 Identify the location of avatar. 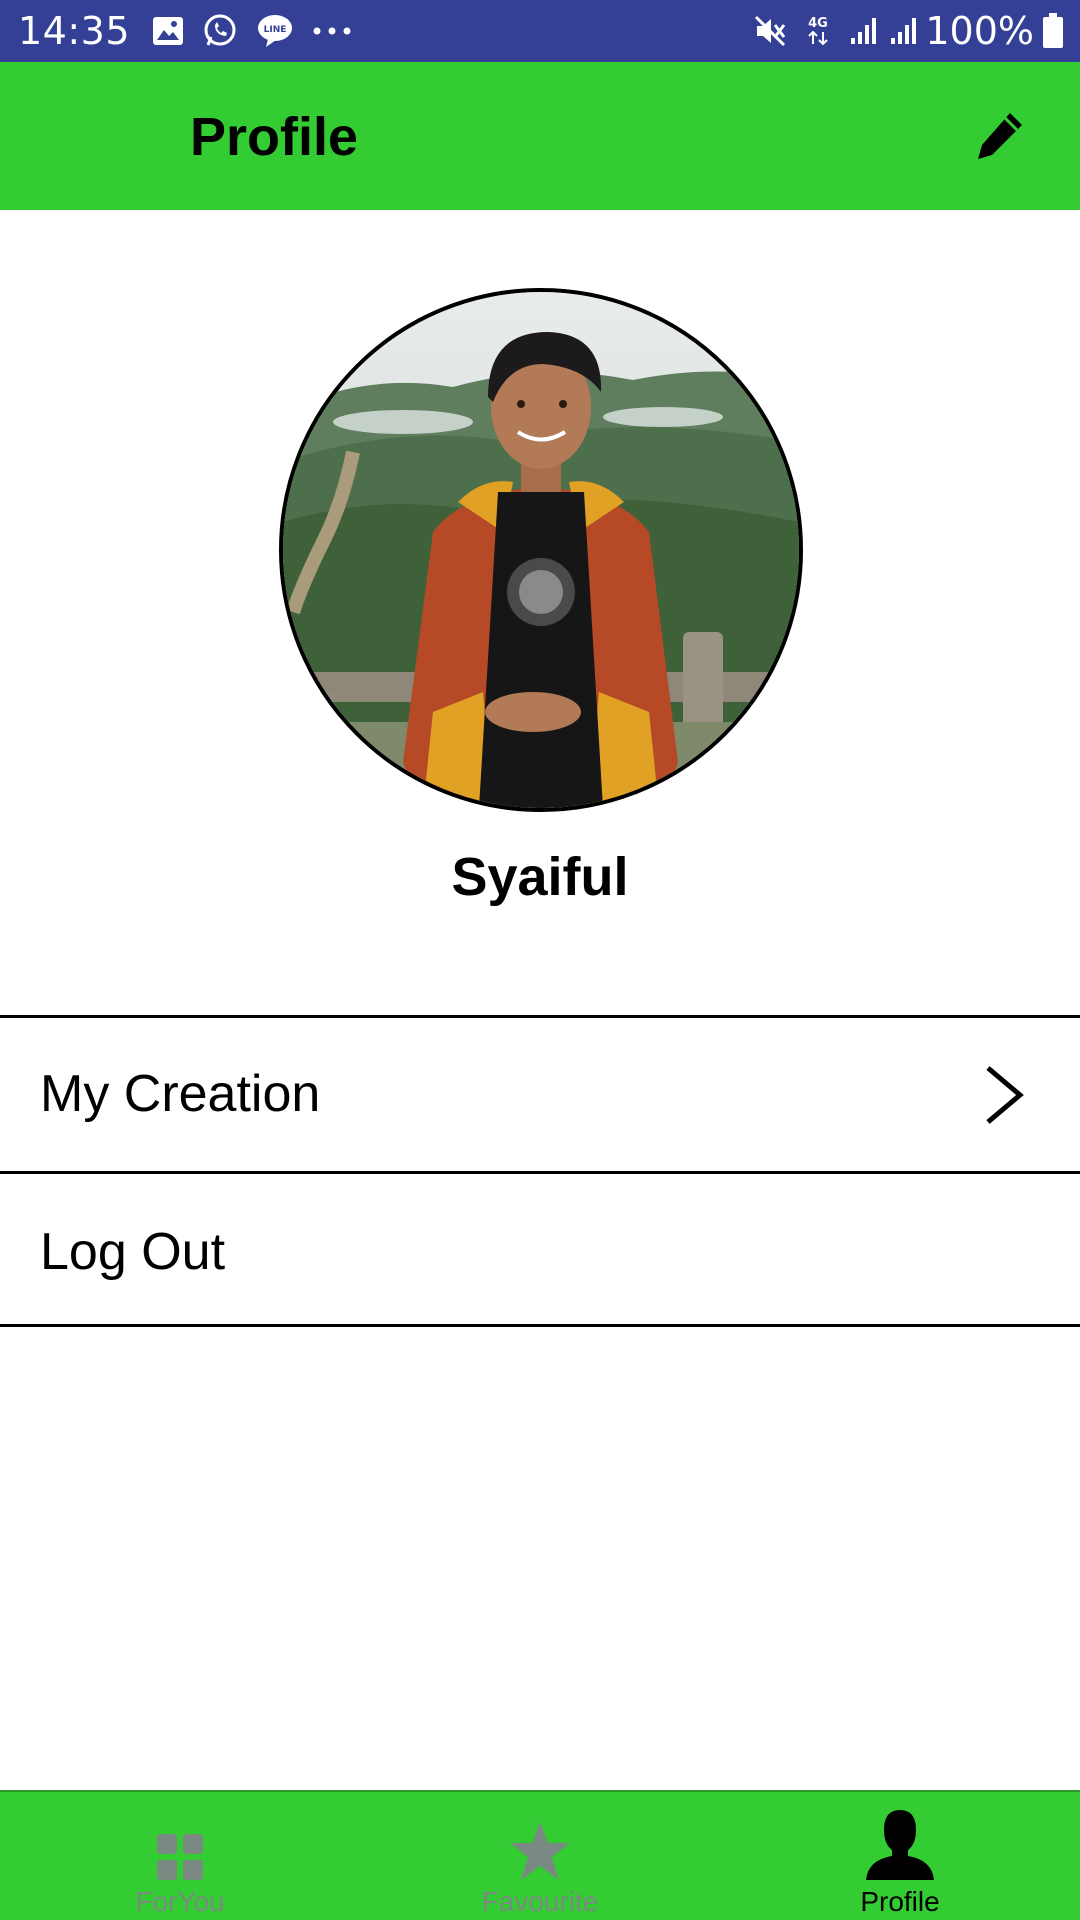
(541, 550).